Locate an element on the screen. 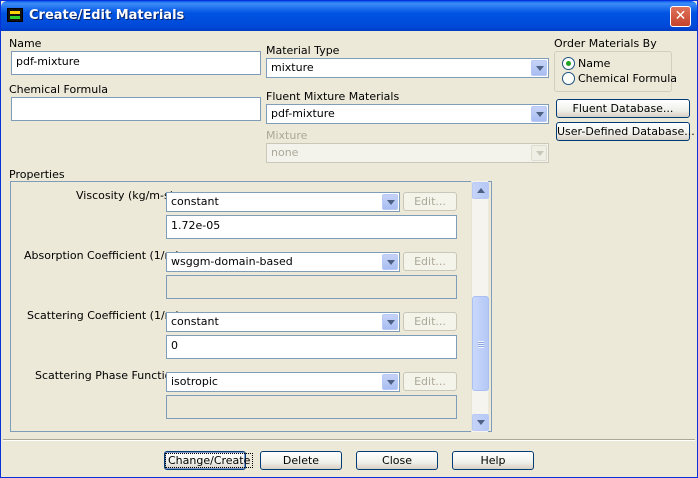 Image resolution: width=698 pixels, height=478 pixels. fluent-mixture-value: pdf-mixture is located at coordinates (303, 113).